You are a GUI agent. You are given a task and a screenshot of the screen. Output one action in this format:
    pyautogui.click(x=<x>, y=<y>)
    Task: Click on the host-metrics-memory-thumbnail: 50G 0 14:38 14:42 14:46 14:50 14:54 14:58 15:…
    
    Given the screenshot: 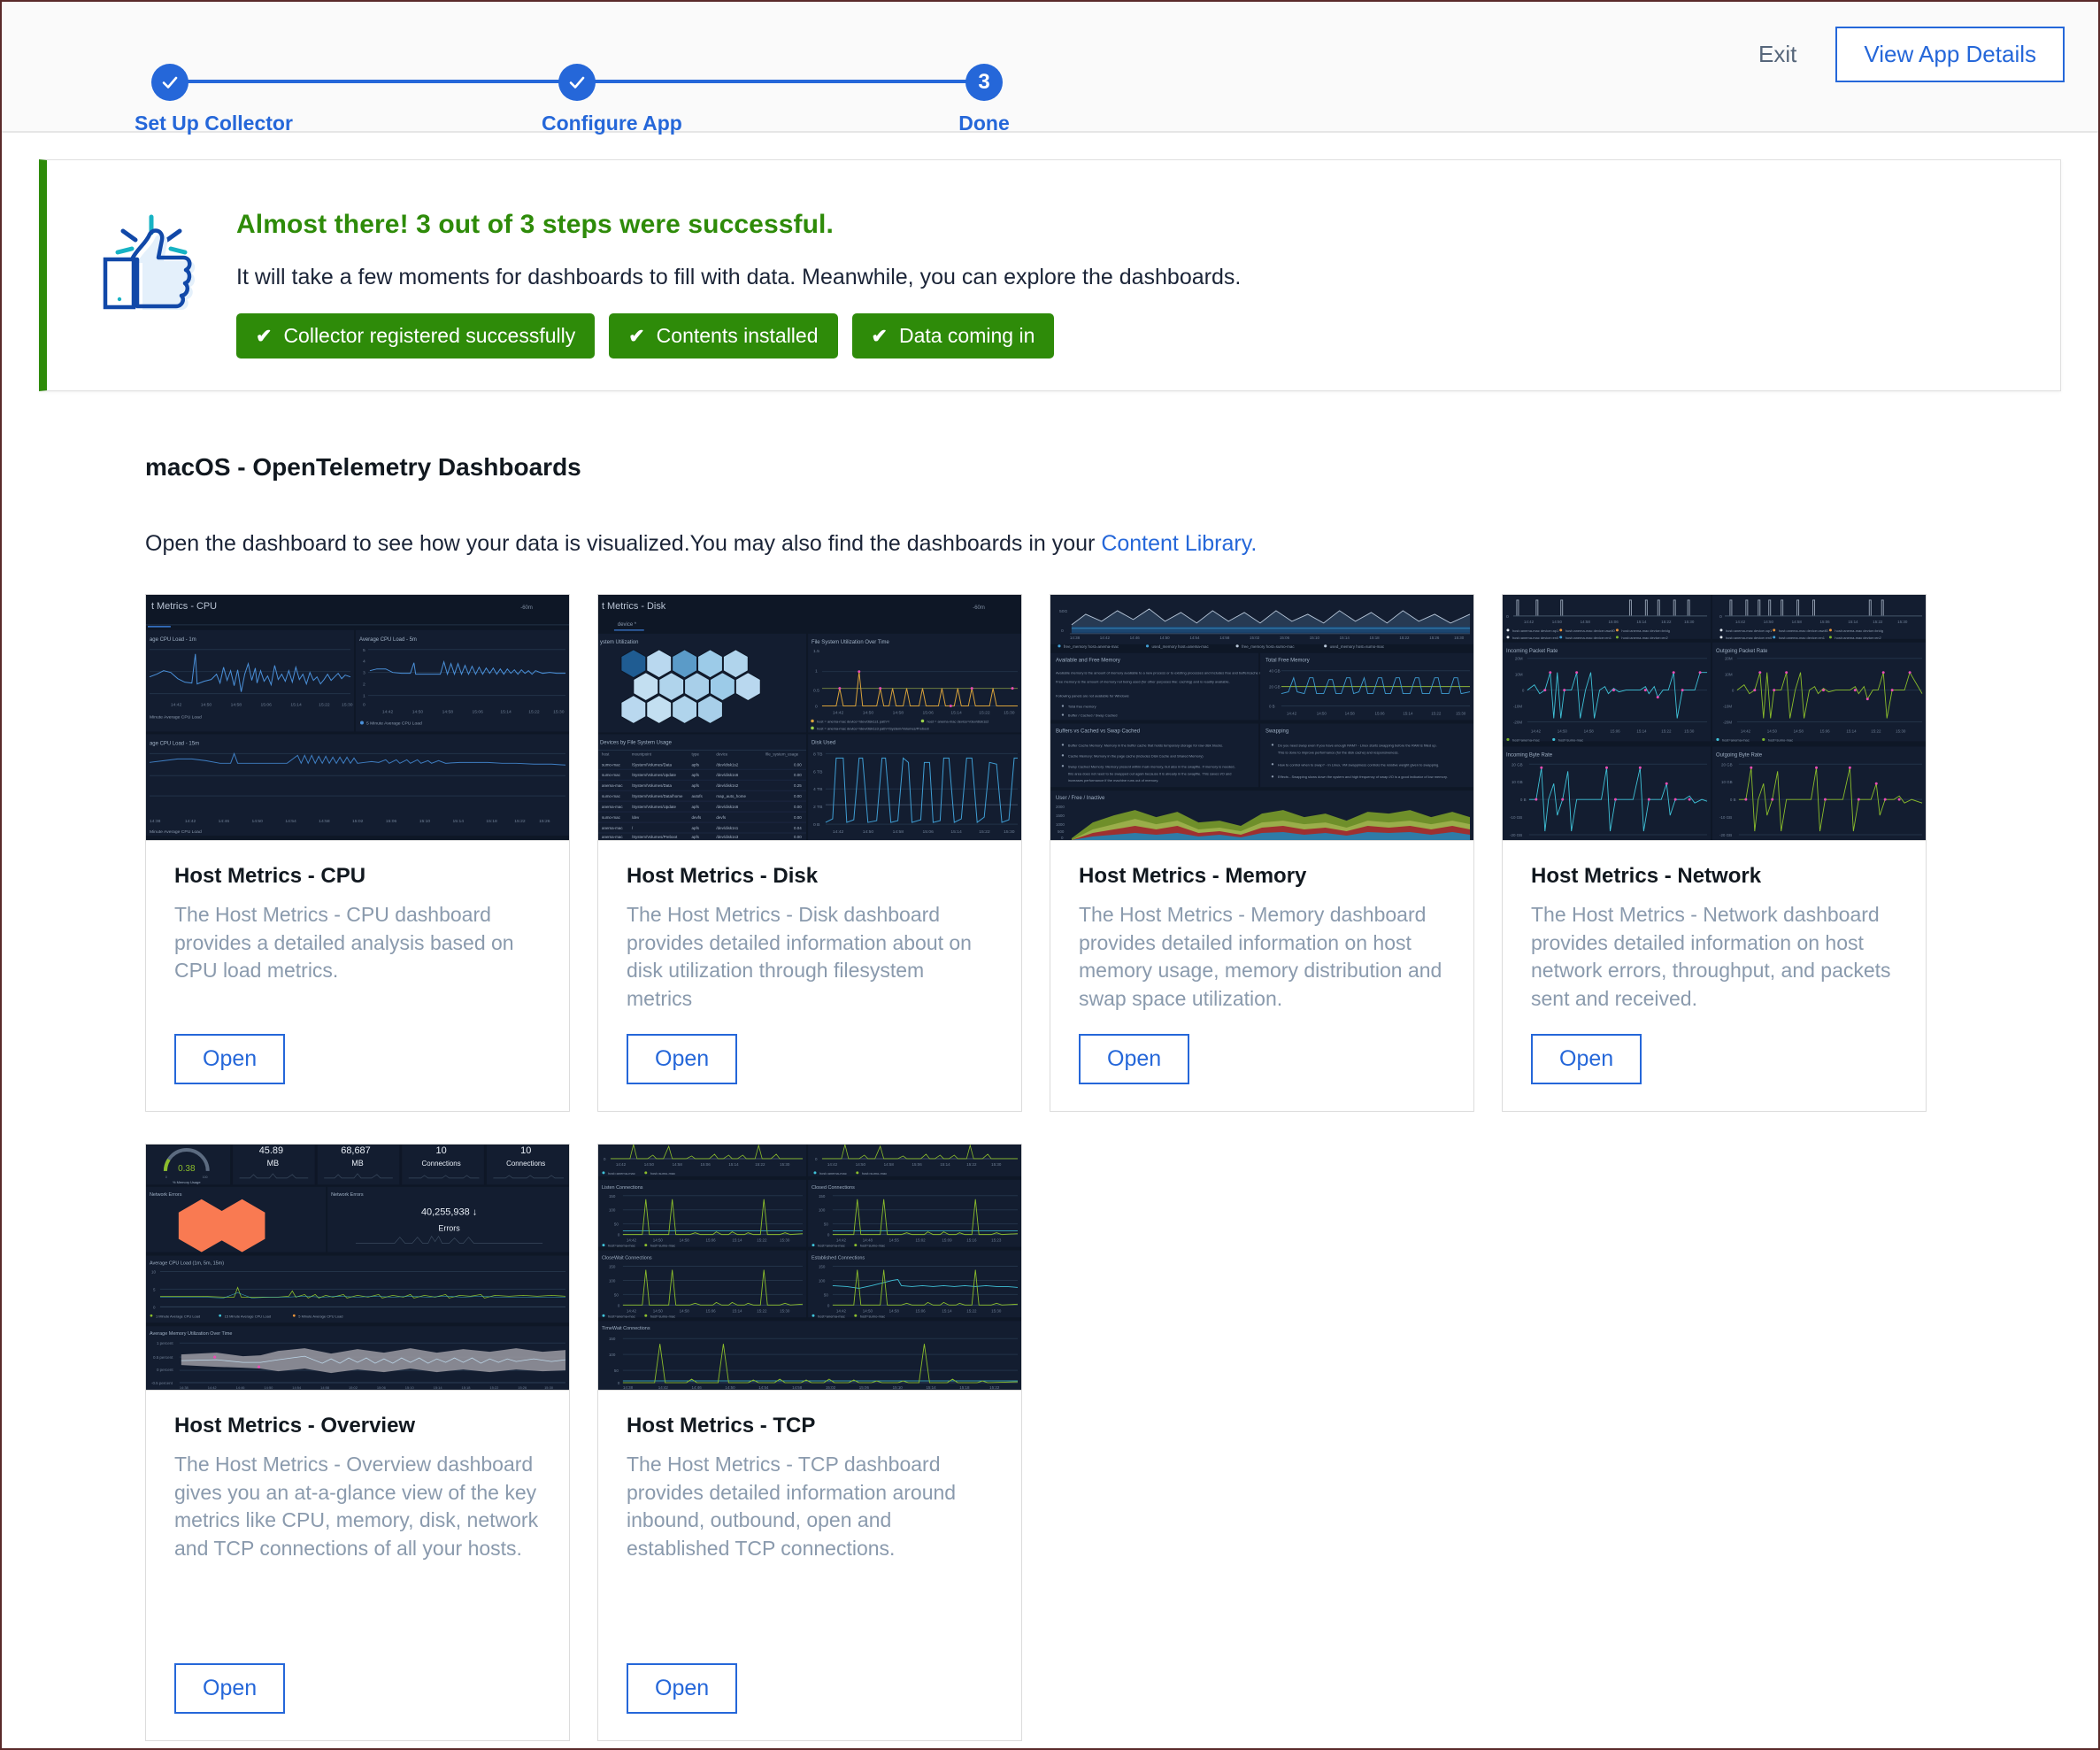 What is the action you would take?
    pyautogui.click(x=1261, y=718)
    